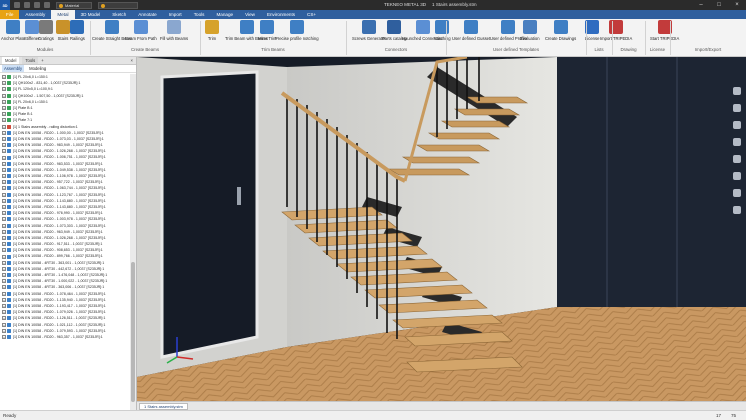 Image resolution: width=746 pixels, height=420 pixels. Describe the element at coordinates (737, 108) in the screenshot. I see `pan-icon` at that location.